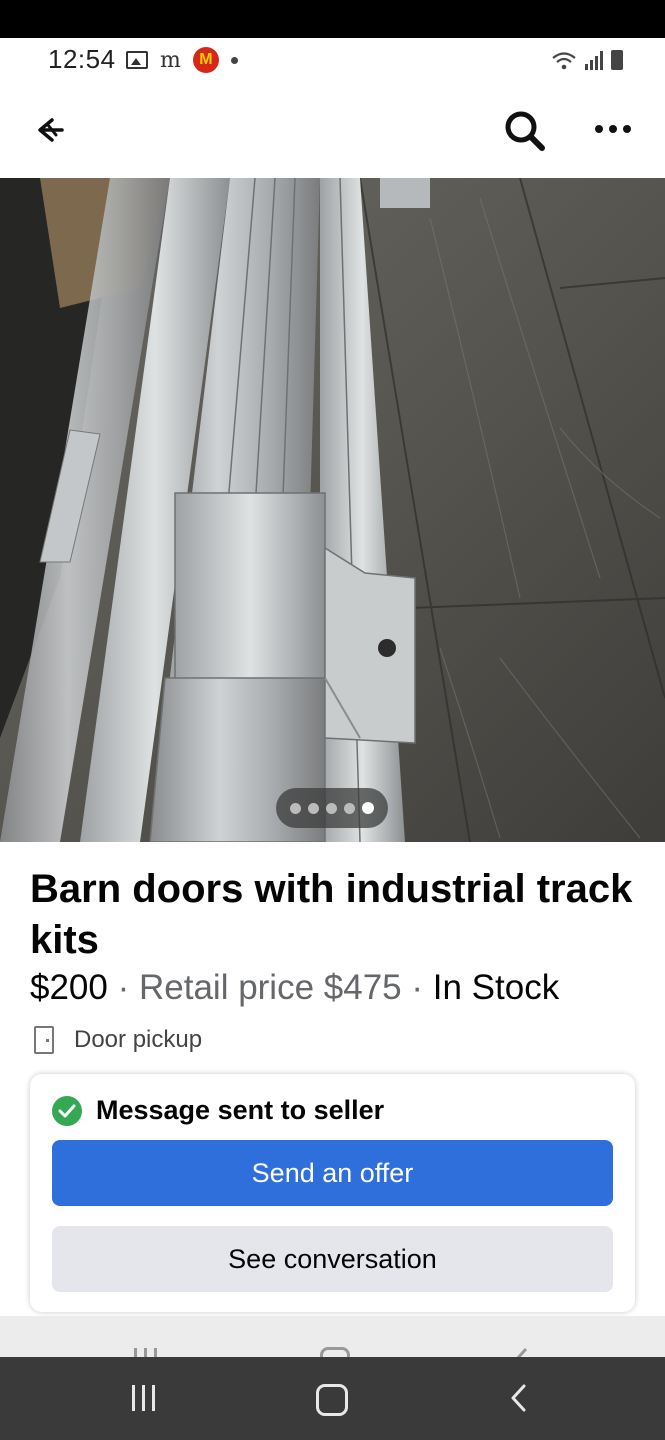  I want to click on back-arrow-icon, so click(51, 130).